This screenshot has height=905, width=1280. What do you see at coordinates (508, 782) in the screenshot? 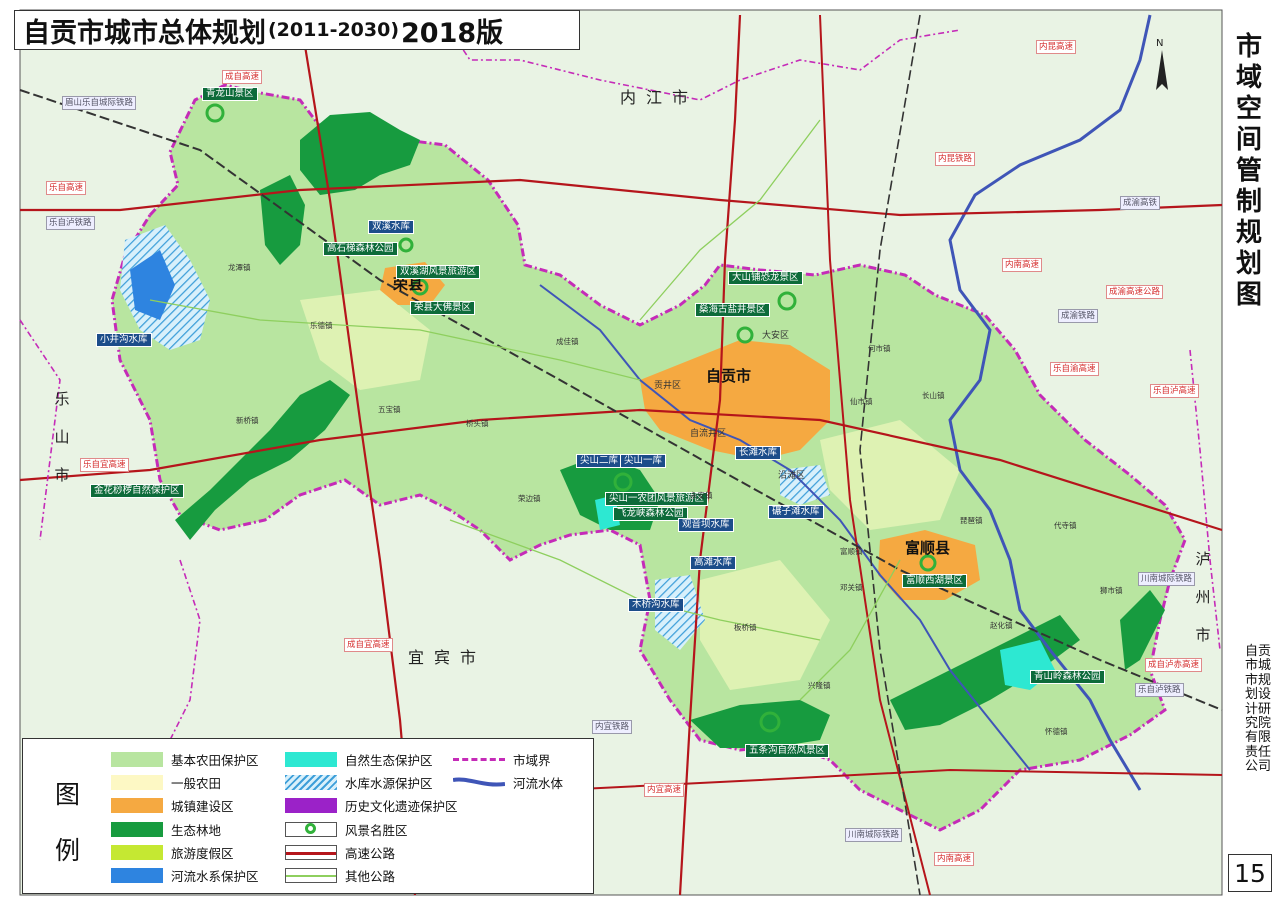
I see `legend-item-river: 河流水体` at bounding box center [508, 782].